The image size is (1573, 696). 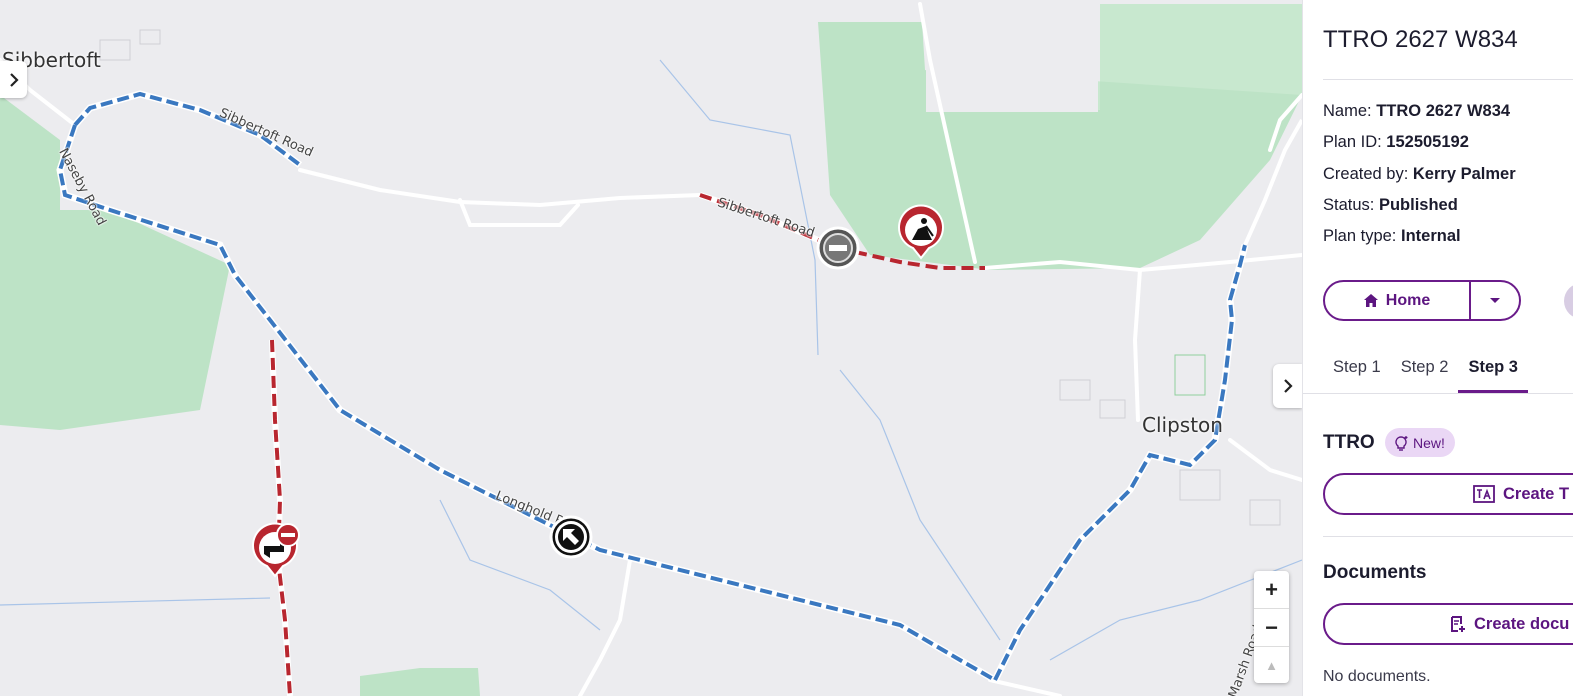 What do you see at coordinates (1271, 590) in the screenshot?
I see `zoom-in-button: +` at bounding box center [1271, 590].